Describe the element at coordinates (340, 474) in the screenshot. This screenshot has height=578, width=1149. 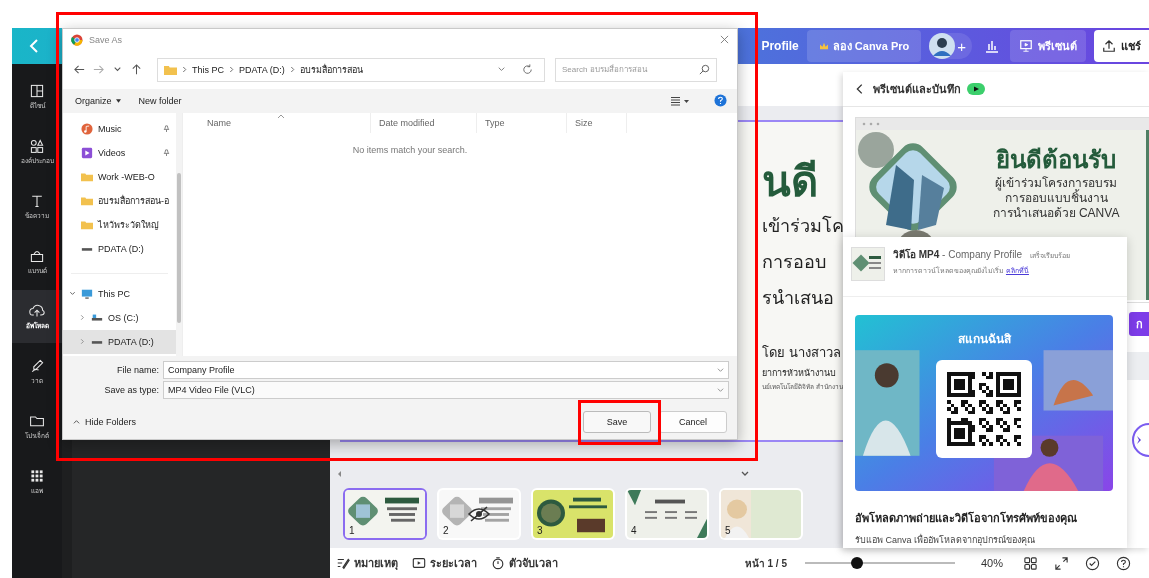
I see `scroll-left-icon` at that location.